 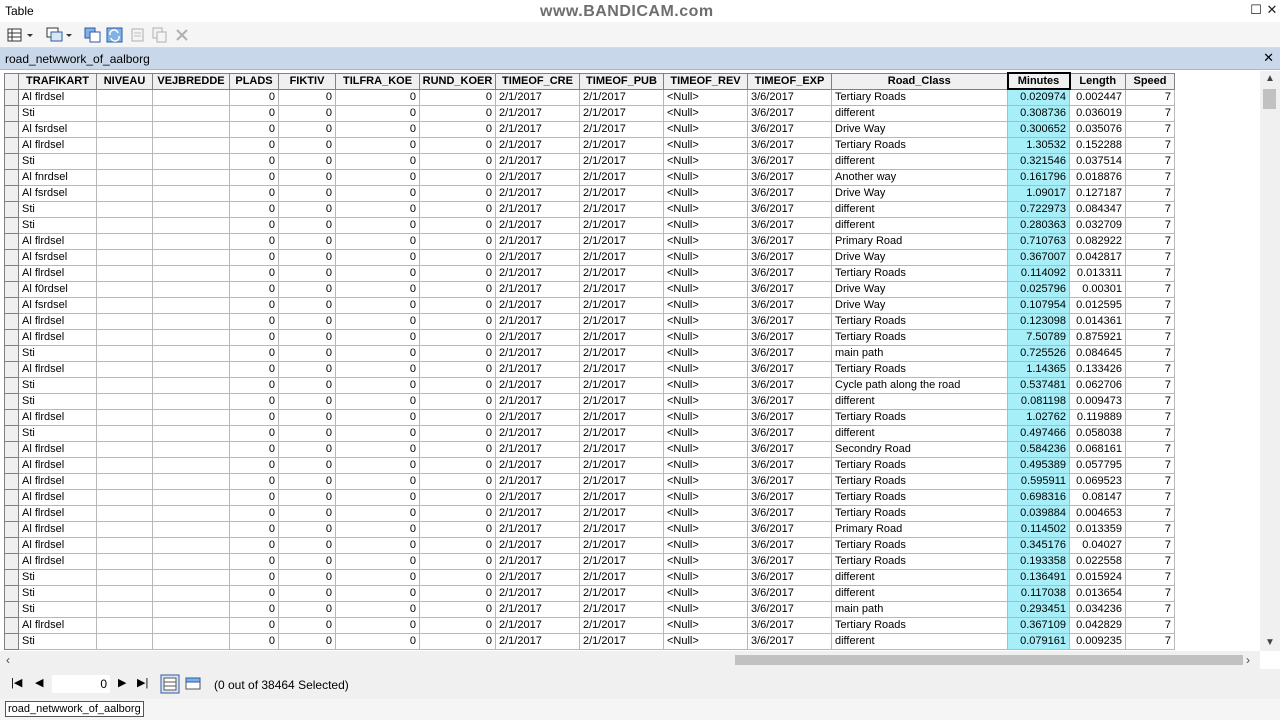 What do you see at coordinates (1097, 529) in the screenshot?
I see `cell-length: 0.013359` at bounding box center [1097, 529].